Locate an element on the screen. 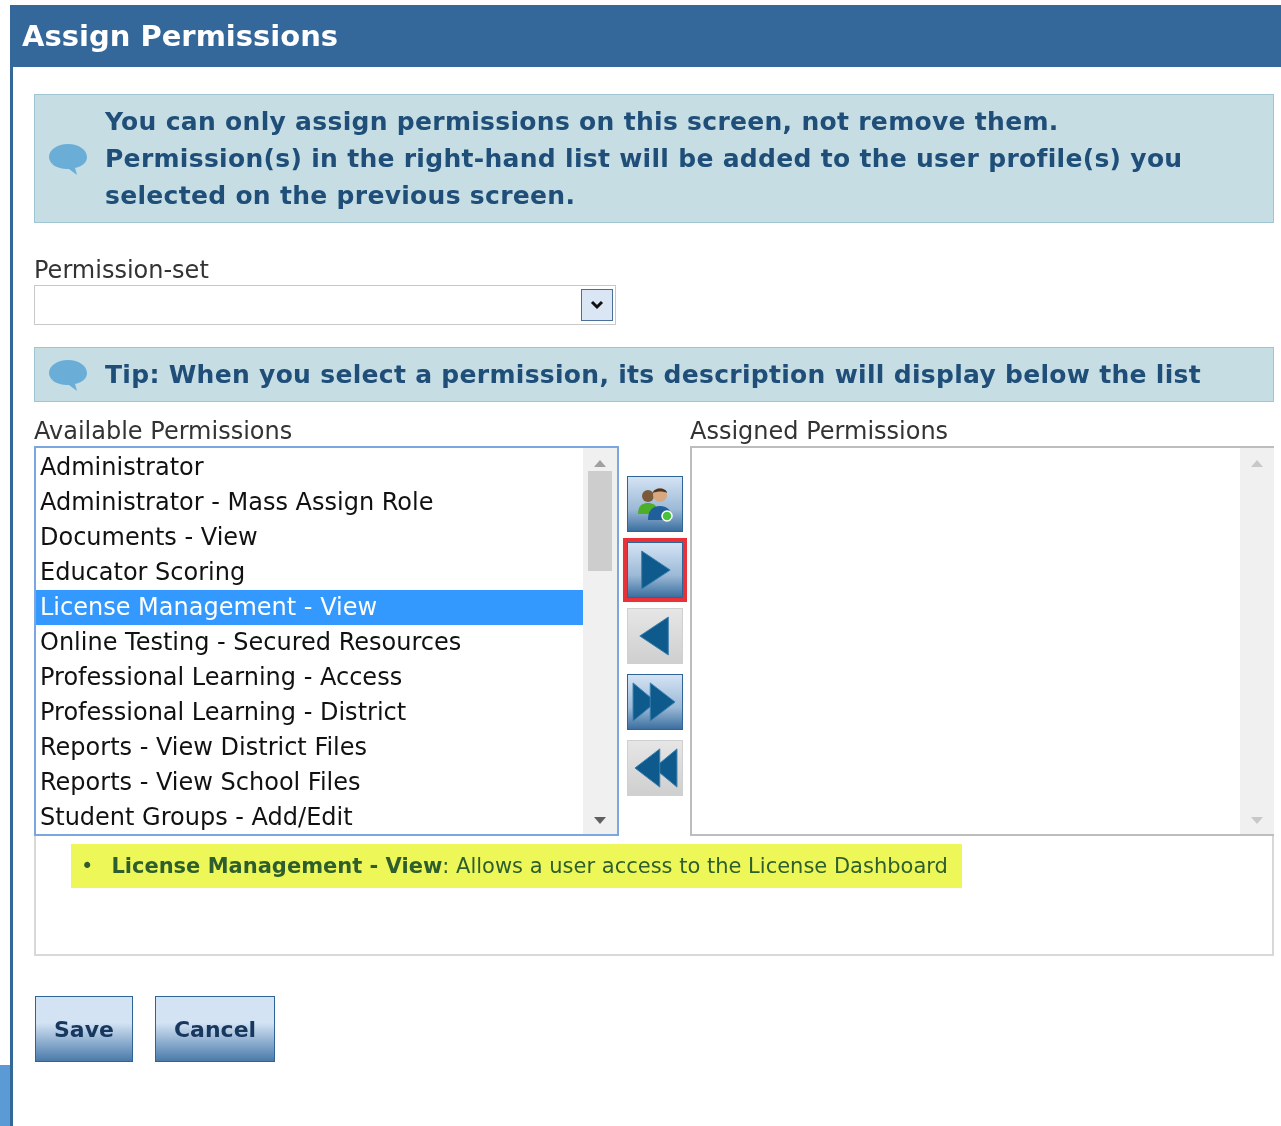  permission-item: Documents - View is located at coordinates (309, 537).